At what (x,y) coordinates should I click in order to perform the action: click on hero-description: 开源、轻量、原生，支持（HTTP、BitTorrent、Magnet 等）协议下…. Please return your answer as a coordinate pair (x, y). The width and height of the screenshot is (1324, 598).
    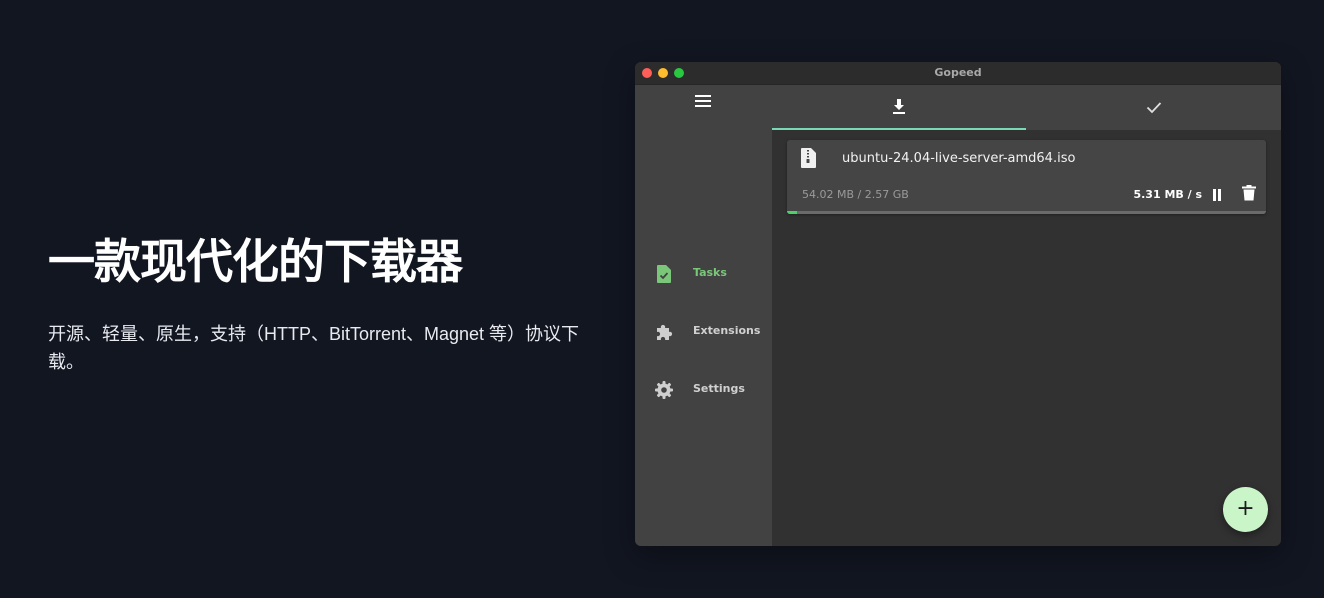
    Looking at the image, I should click on (314, 348).